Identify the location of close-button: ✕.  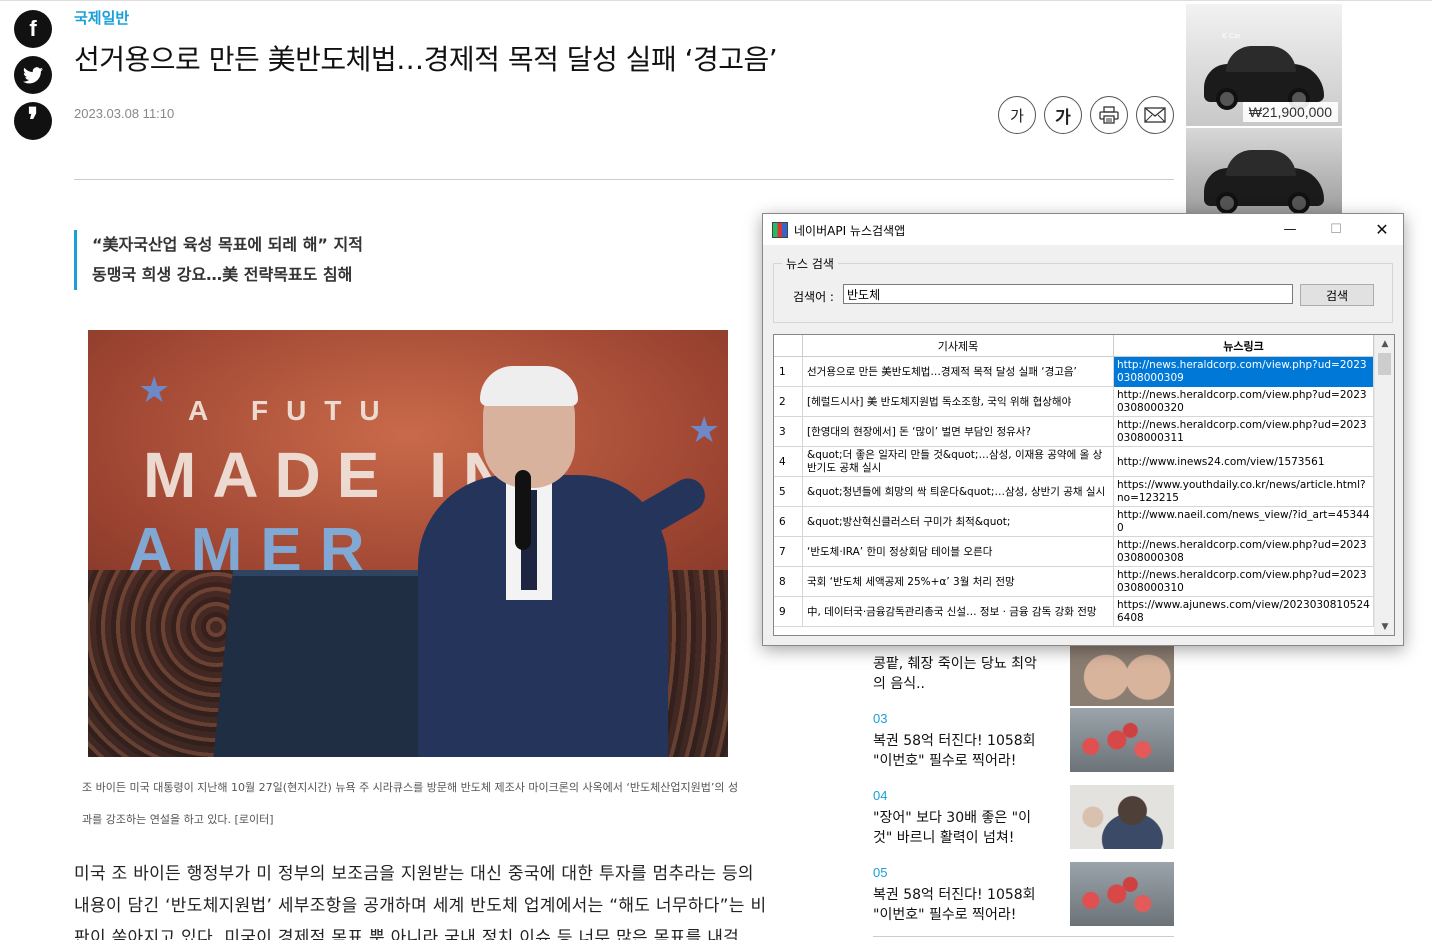
(1382, 229).